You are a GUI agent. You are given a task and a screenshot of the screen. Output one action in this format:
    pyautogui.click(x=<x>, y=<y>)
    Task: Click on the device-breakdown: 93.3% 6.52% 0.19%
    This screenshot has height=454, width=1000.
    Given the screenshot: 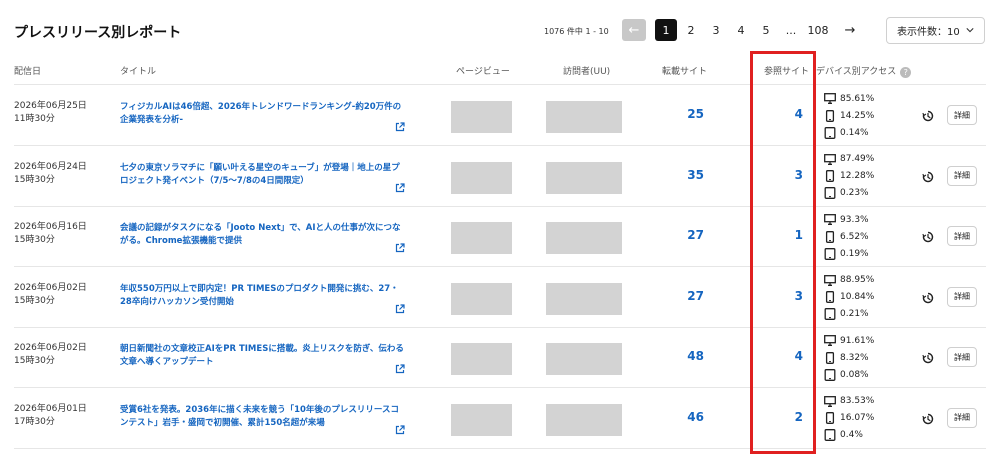 What is the action you would take?
    pyautogui.click(x=846, y=236)
    